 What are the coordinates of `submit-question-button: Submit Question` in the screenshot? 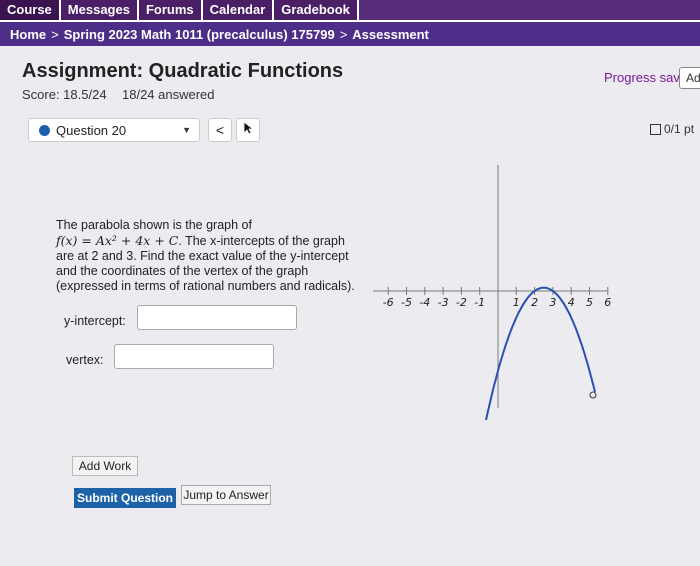 It's located at (125, 498).